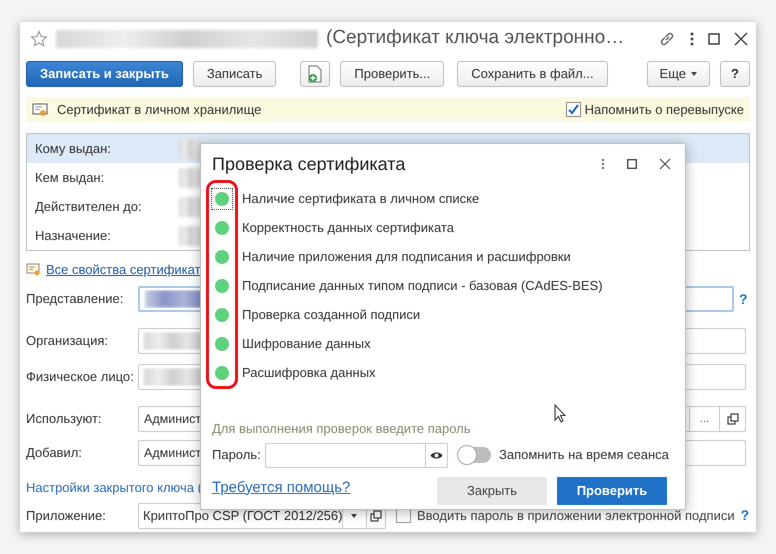 This screenshot has height=554, width=776. I want to click on field-label: Используют:, so click(64, 419).